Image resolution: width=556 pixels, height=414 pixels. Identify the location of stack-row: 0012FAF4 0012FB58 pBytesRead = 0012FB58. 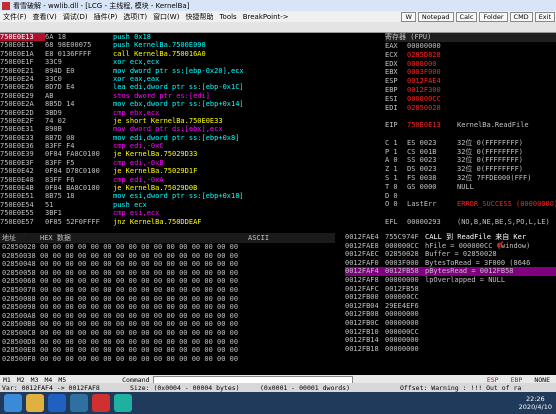
(450, 271).